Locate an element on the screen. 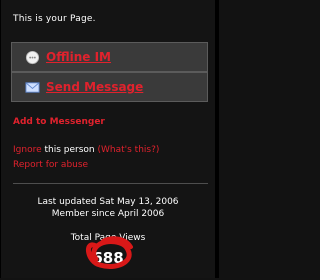  report-abuse-link: Report for abuse is located at coordinates (50, 165).